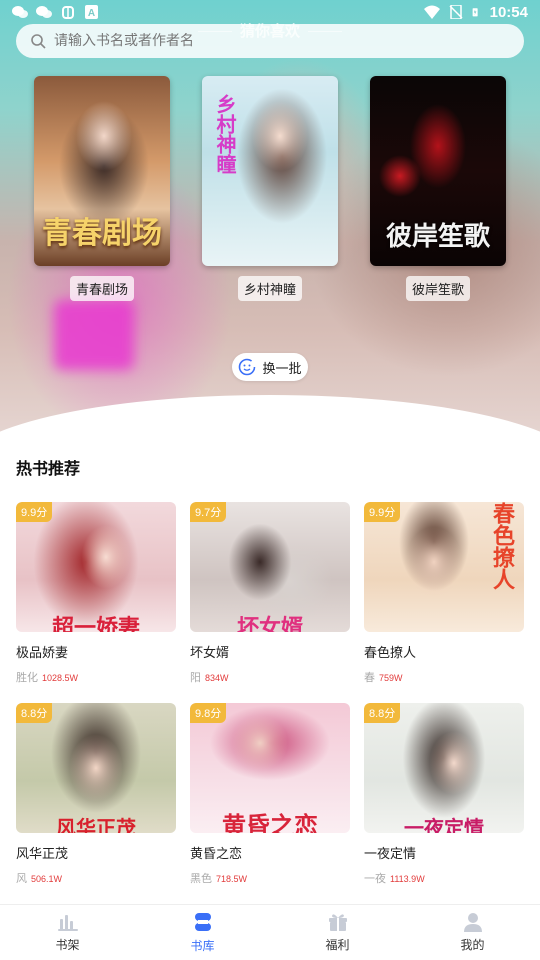  I want to click on book-author: 黑色, so click(201, 878).